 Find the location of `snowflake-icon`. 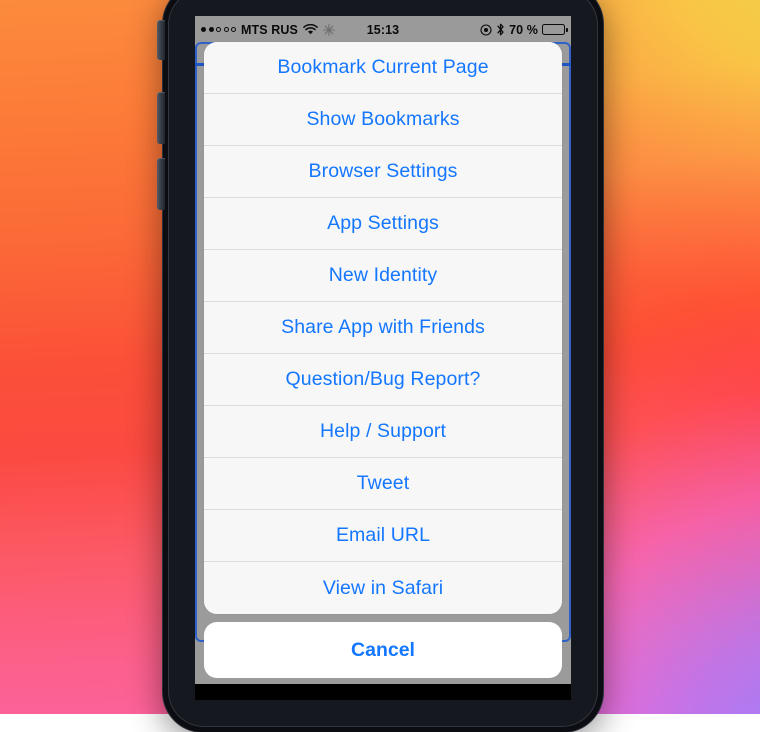

snowflake-icon is located at coordinates (329, 29).